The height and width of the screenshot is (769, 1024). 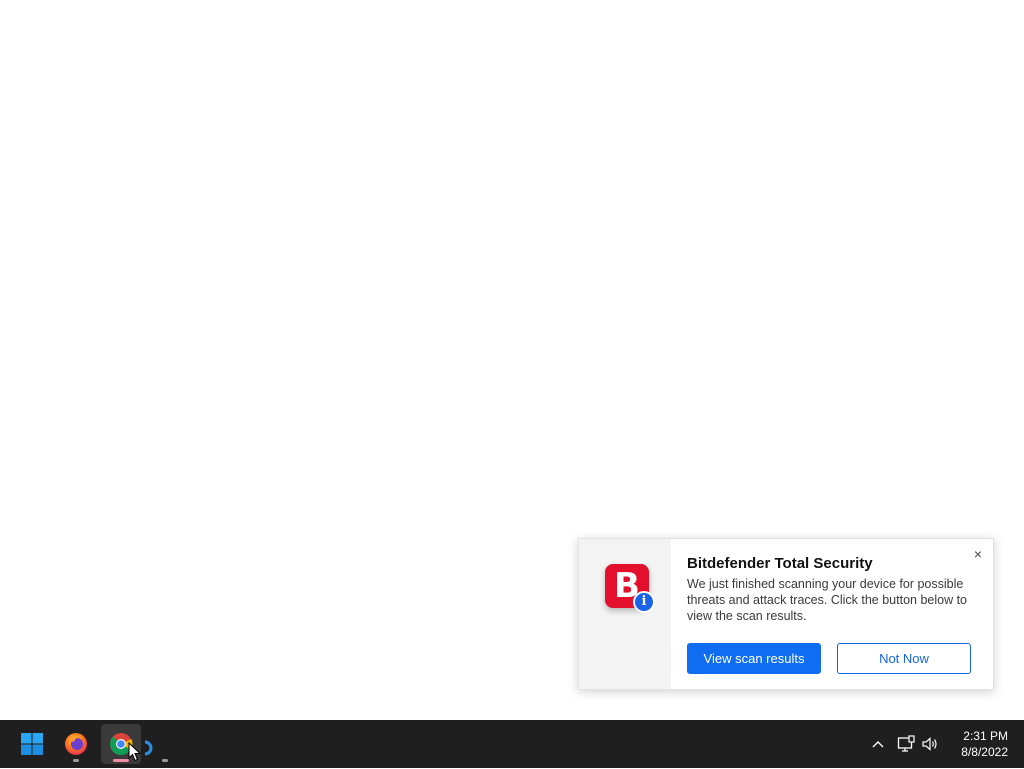 What do you see at coordinates (754, 658) in the screenshot?
I see `view-scan-results-button: View scan results` at bounding box center [754, 658].